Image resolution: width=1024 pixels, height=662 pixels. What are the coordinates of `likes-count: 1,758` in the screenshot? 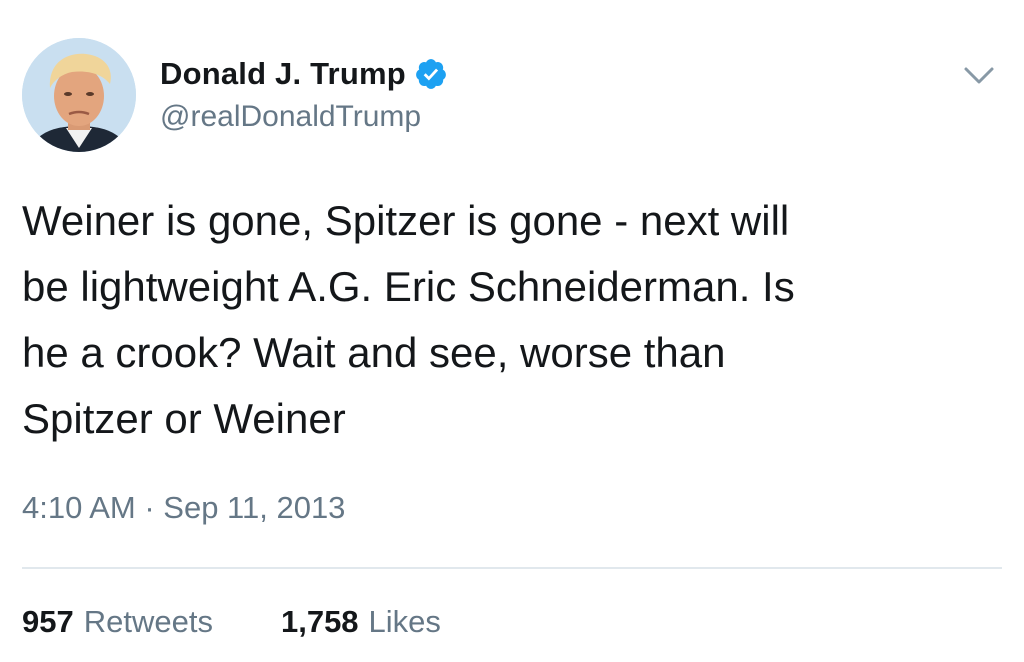 It's located at (319, 621).